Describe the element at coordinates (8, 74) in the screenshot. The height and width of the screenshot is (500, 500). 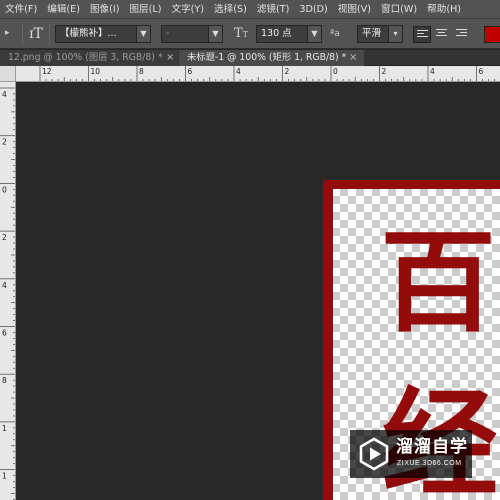
I see `ruler-origin` at that location.